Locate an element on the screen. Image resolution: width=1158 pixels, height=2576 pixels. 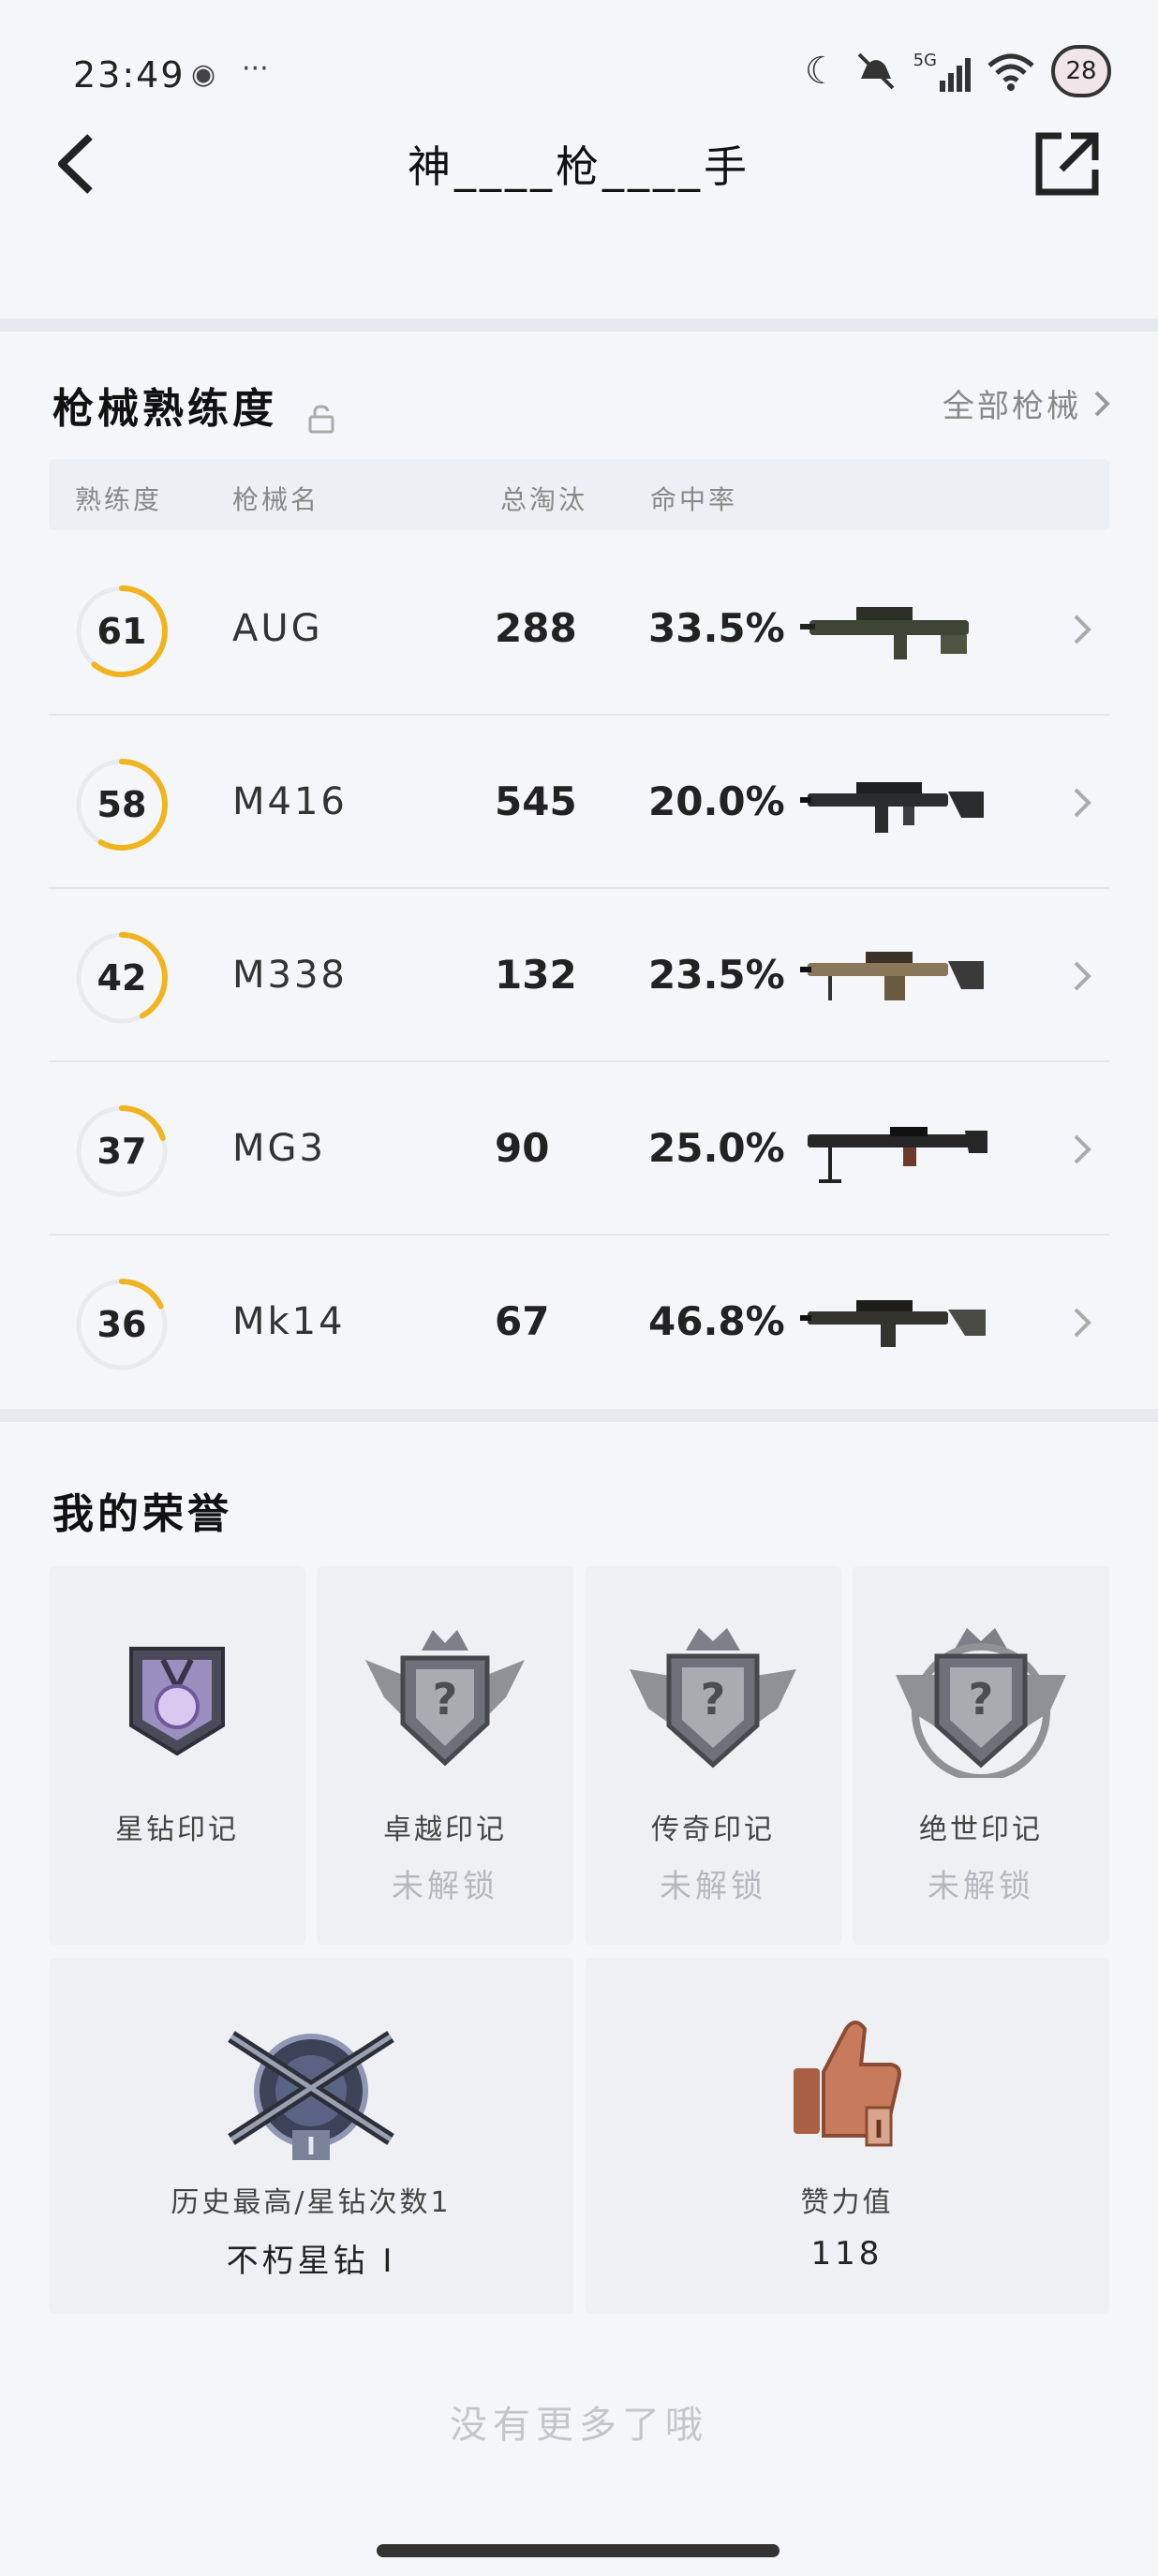
page-title: 神____枪____手 is located at coordinates (579, 166).